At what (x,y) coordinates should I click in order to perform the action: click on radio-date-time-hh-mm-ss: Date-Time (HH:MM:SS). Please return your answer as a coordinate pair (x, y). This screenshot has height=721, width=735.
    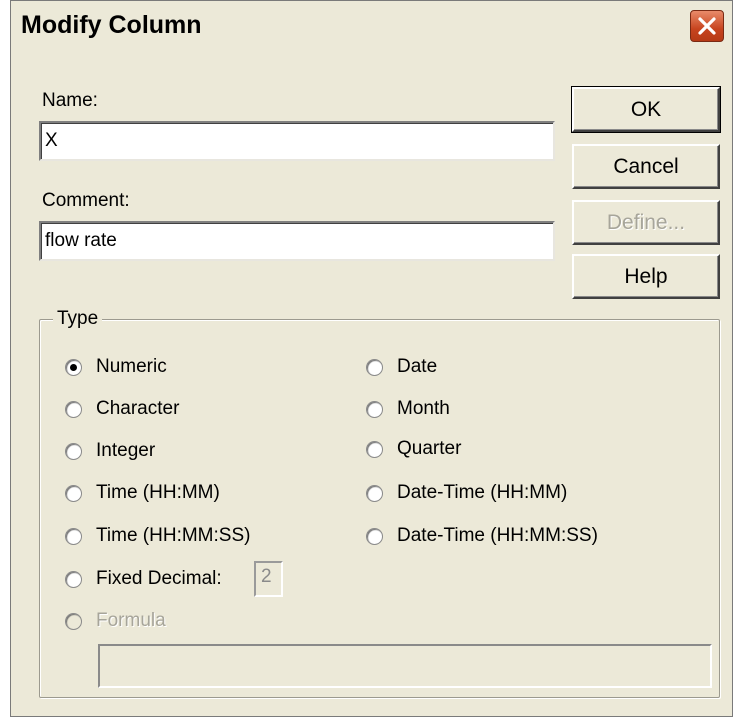
    Looking at the image, I should click on (482, 536).